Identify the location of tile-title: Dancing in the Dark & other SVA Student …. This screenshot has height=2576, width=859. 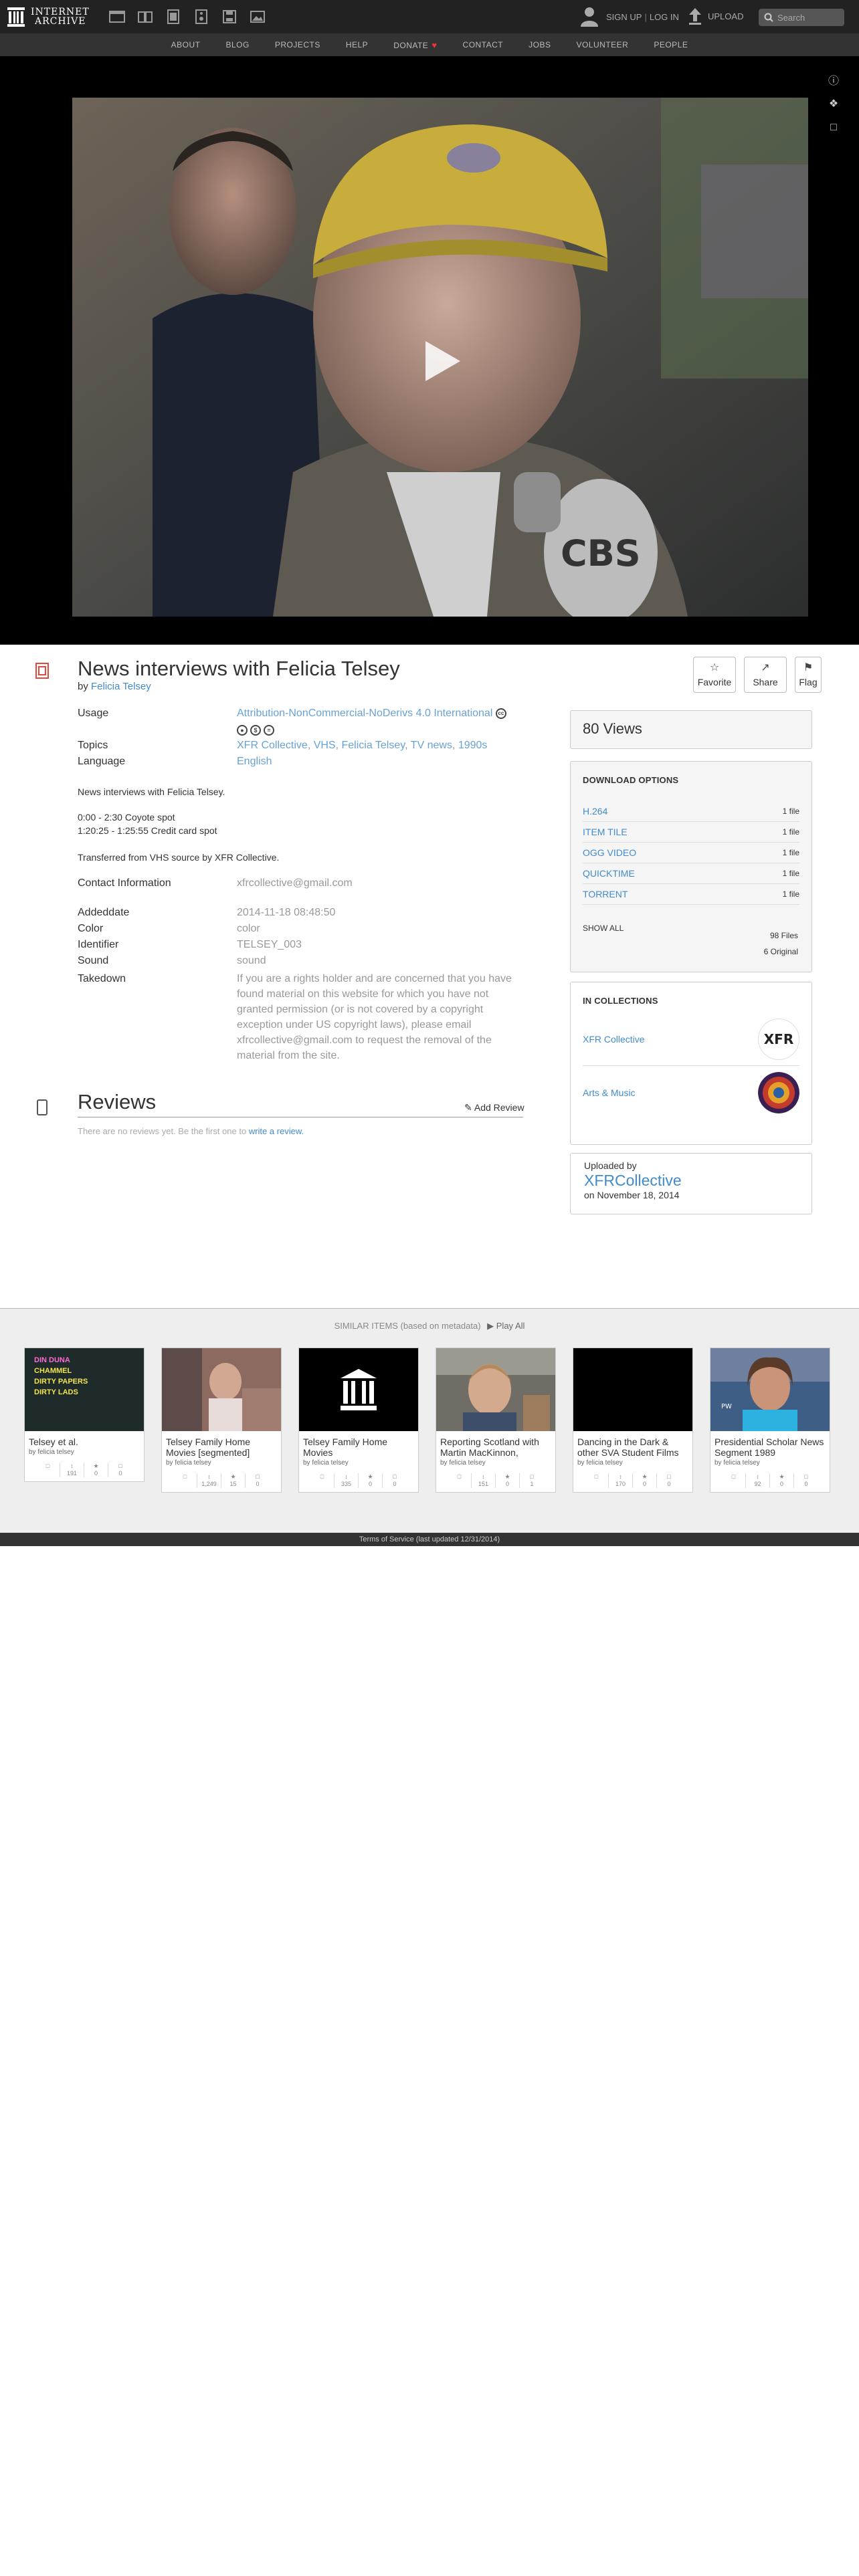
(633, 1445).